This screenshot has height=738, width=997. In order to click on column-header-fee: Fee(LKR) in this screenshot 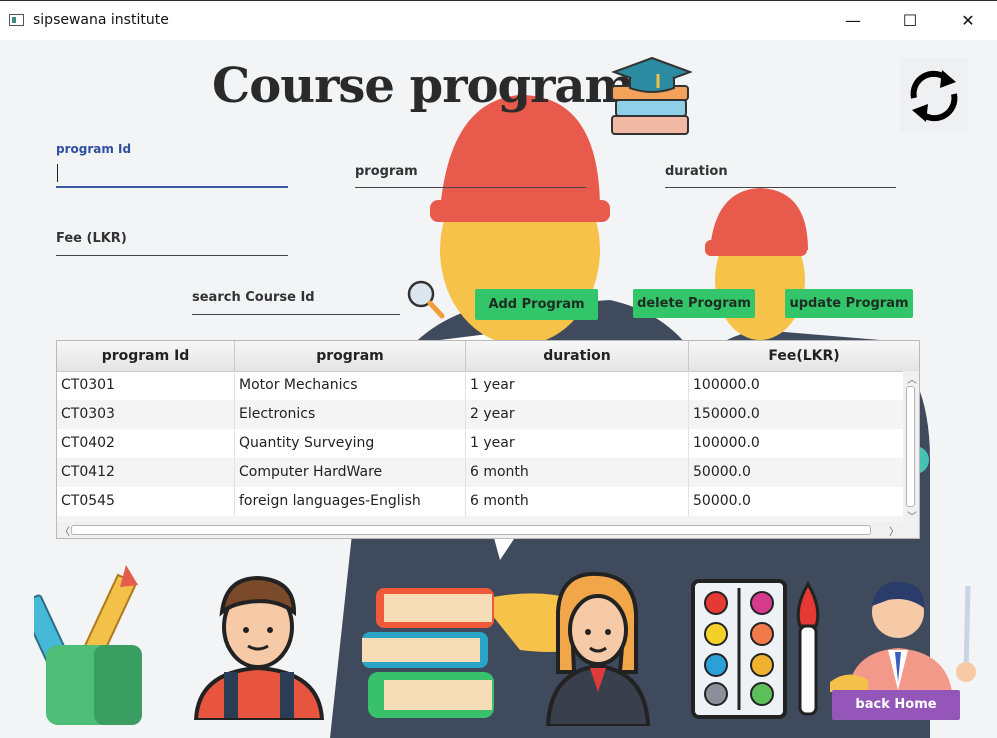, I will do `click(804, 356)`.